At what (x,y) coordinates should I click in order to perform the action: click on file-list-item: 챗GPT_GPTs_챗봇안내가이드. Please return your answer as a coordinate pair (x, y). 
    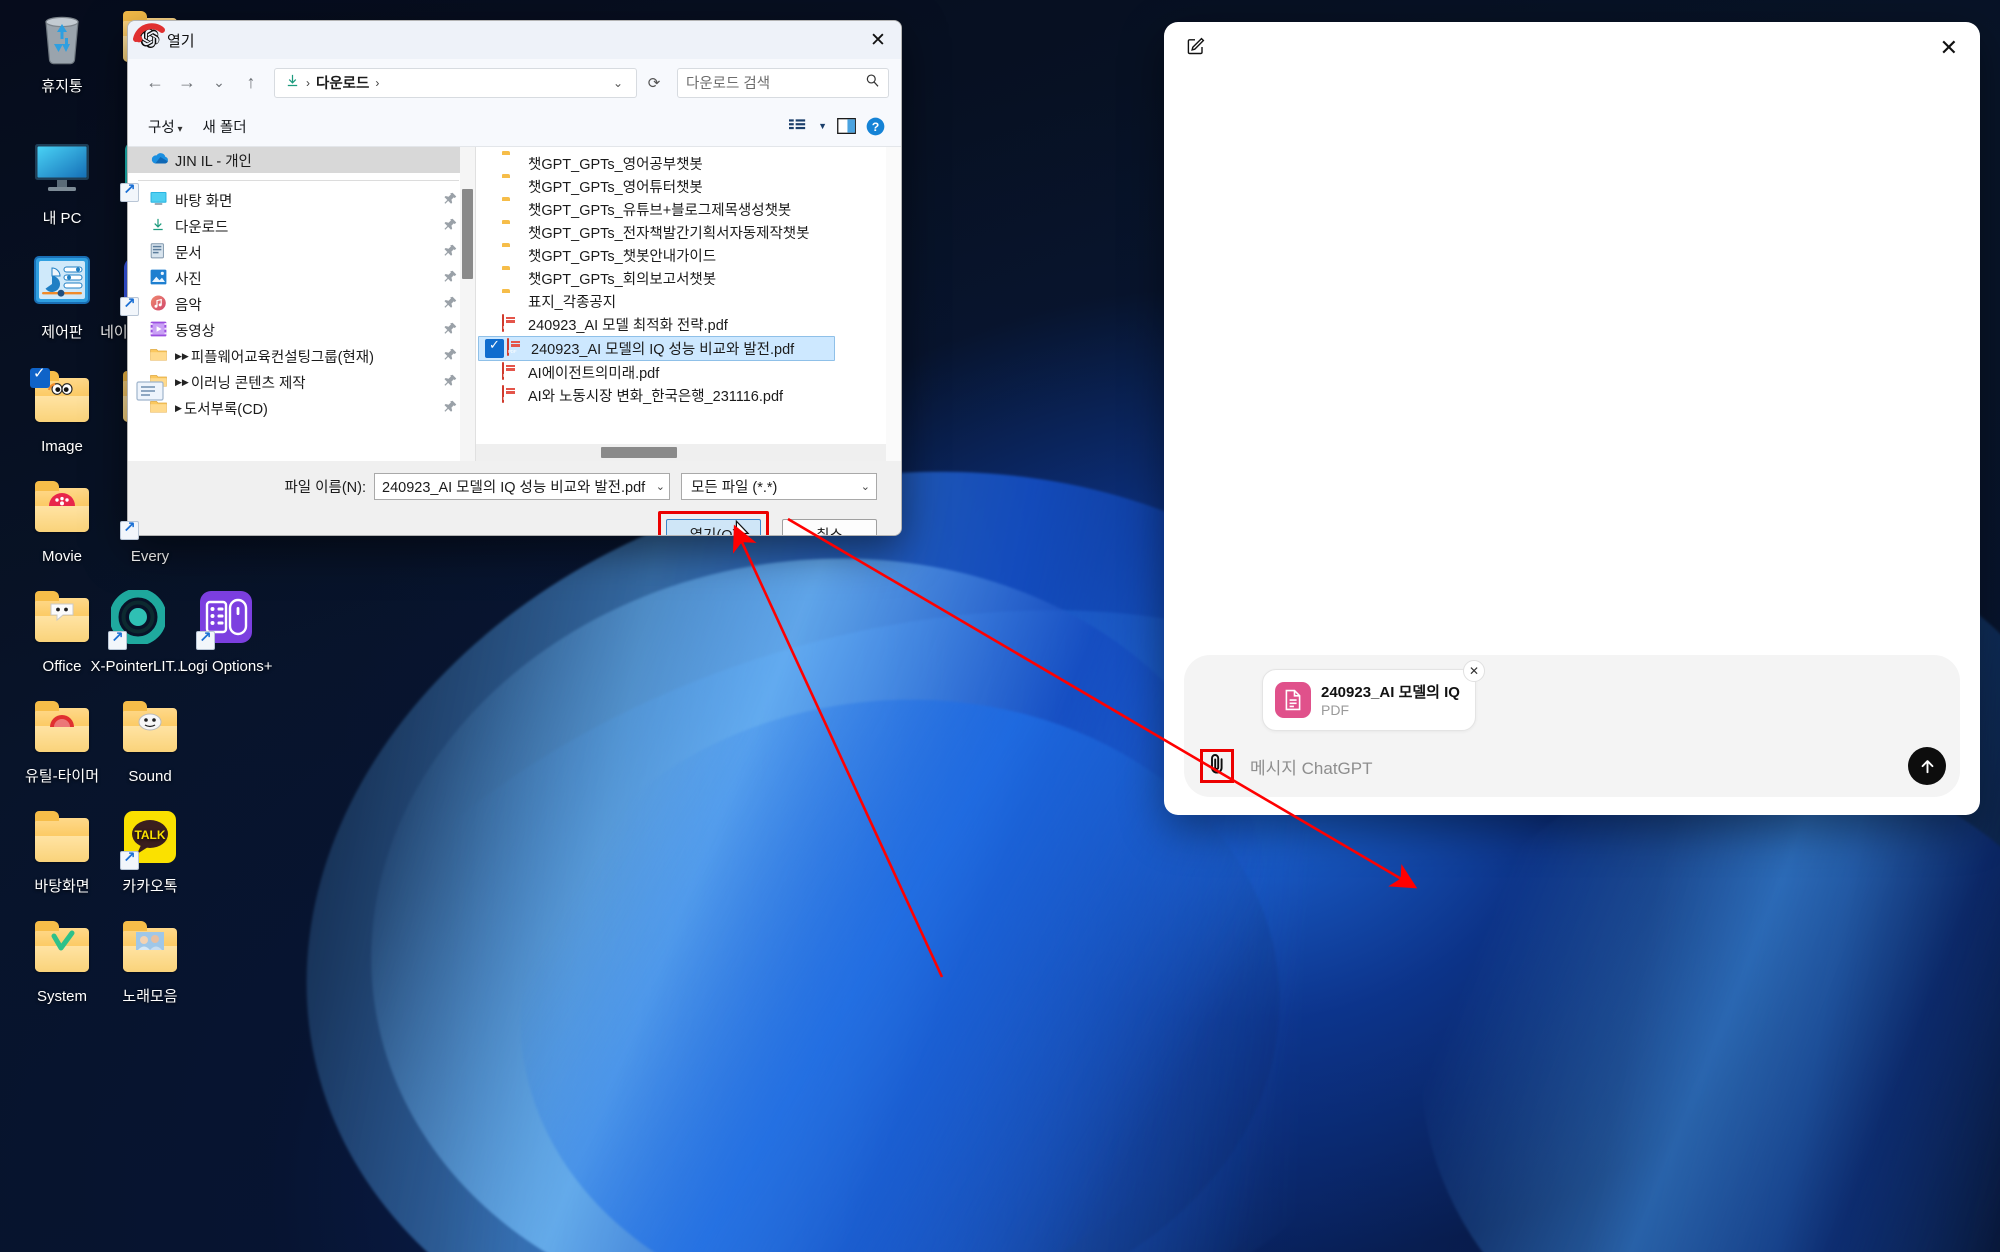
    Looking at the image, I should click on (688, 255).